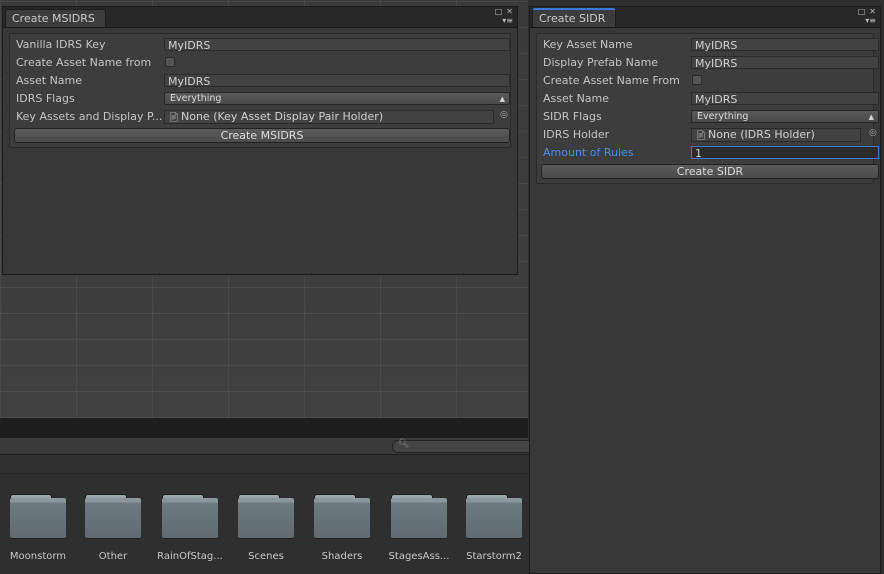 The image size is (884, 574). I want to click on field-label: Create Asset Name from, so click(84, 62).